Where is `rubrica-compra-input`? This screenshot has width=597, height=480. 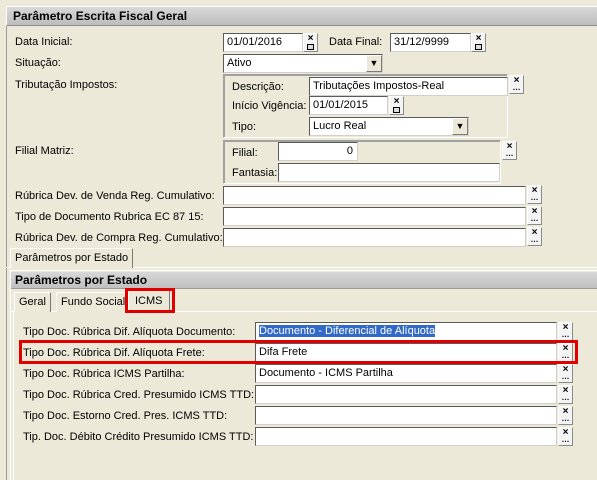 rubrica-compra-input is located at coordinates (374, 237).